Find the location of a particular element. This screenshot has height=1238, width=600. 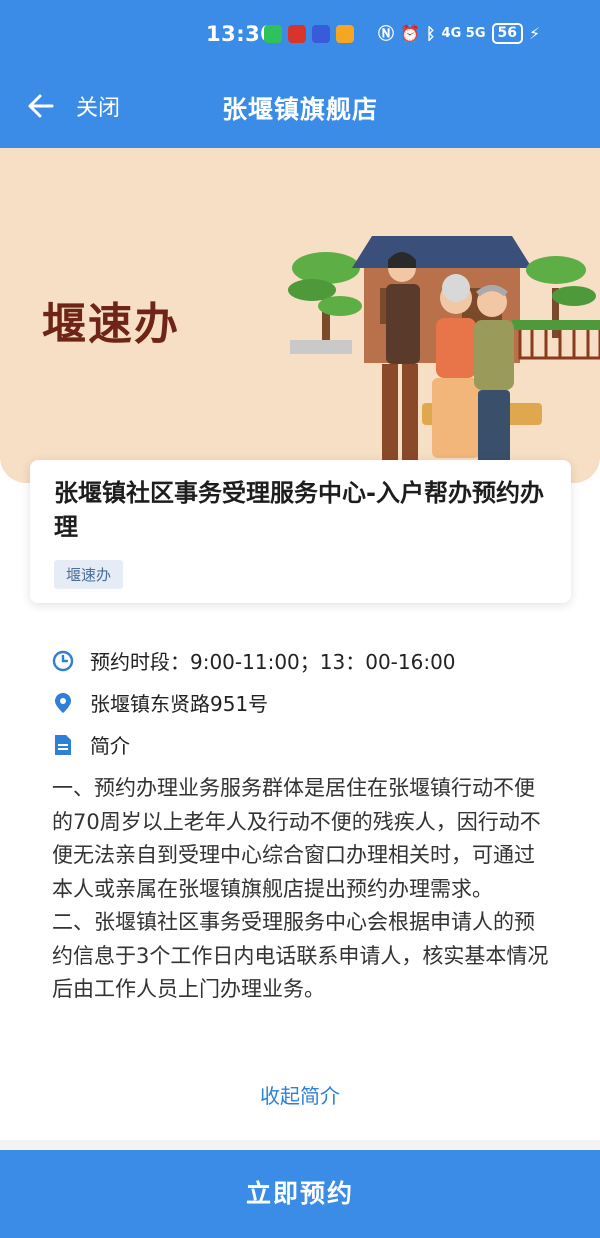

location-pin-icon is located at coordinates (63, 702).